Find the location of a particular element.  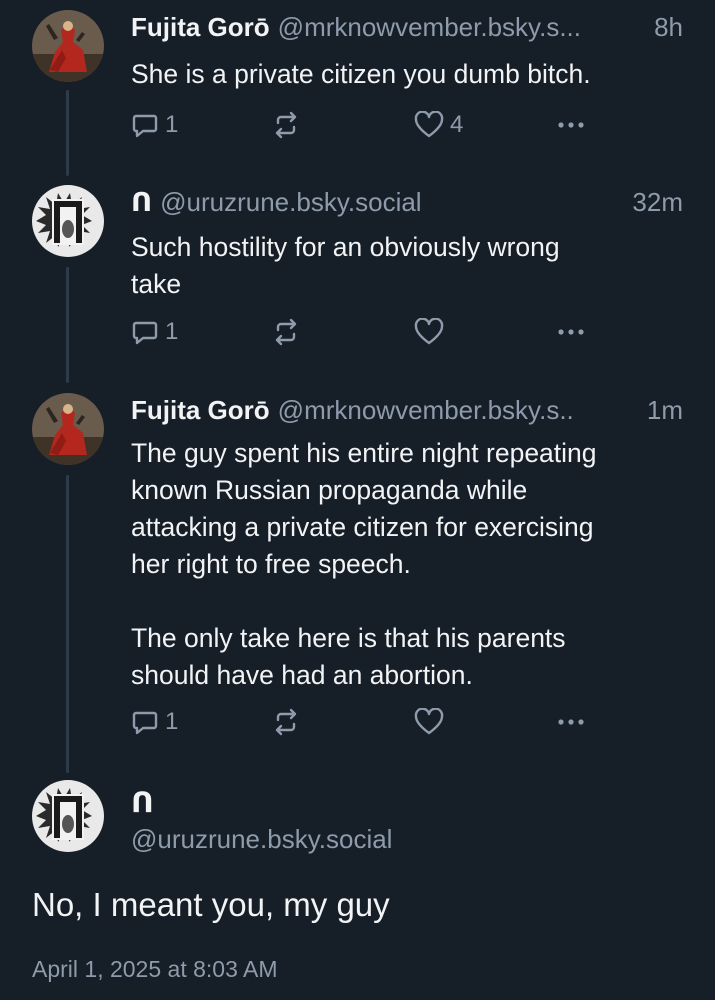

post-time: 1m is located at coordinates (662, 410).